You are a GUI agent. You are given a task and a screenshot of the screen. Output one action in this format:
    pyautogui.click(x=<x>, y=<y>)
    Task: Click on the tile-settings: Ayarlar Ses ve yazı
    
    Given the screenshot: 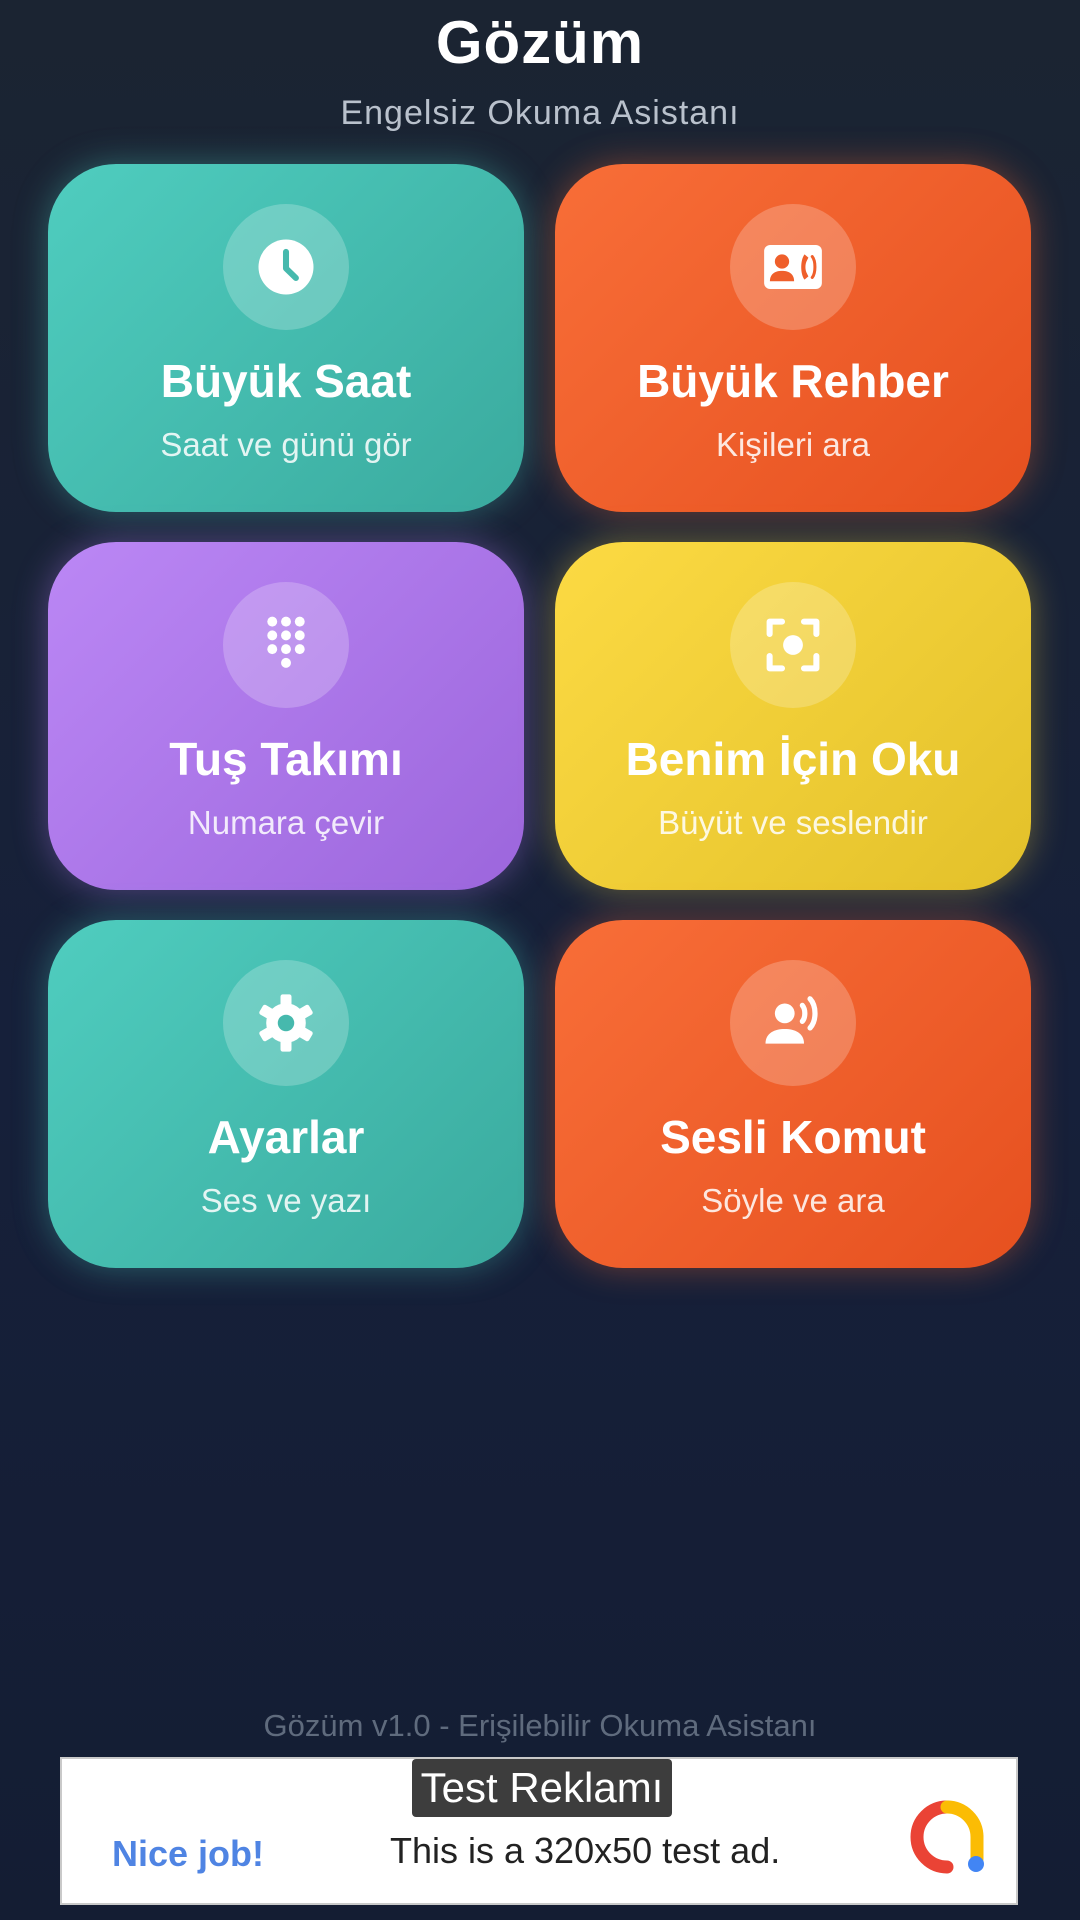 What is the action you would take?
    pyautogui.click(x=286, y=1094)
    